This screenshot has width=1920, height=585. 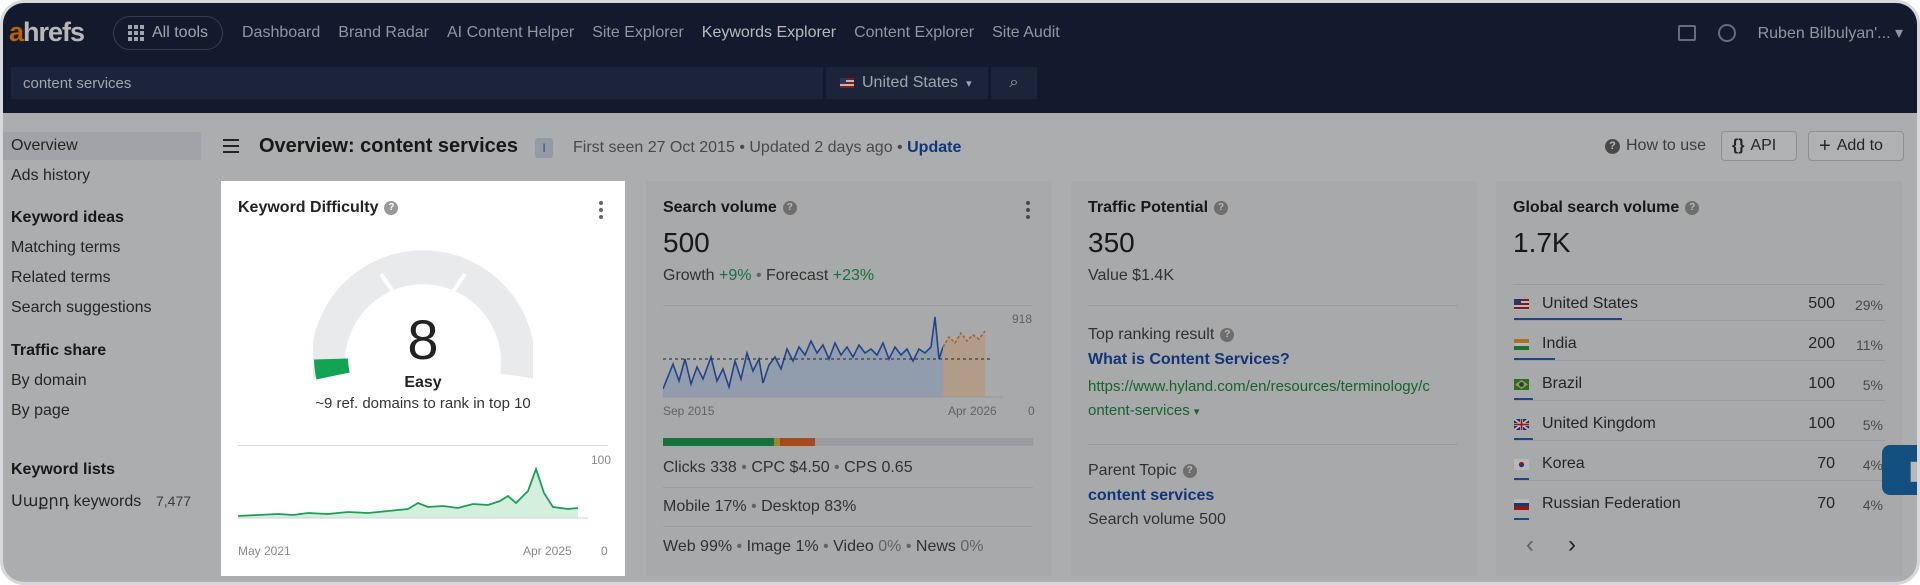 I want to click on parent-topic-label: Parent Topic?, so click(x=1142, y=471).